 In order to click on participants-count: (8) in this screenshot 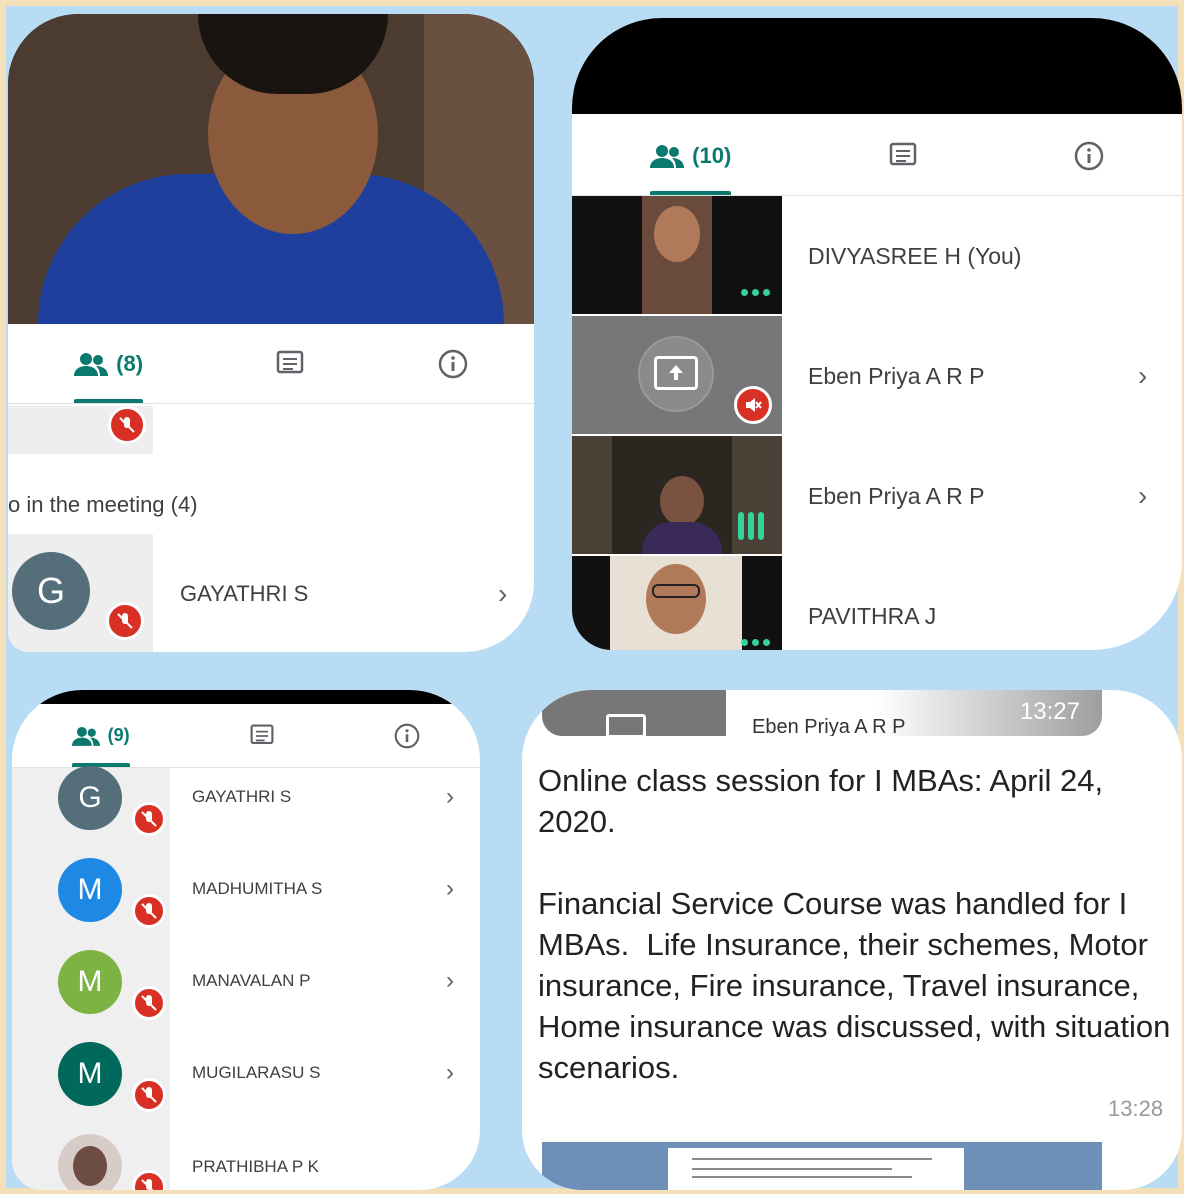, I will do `click(130, 363)`.